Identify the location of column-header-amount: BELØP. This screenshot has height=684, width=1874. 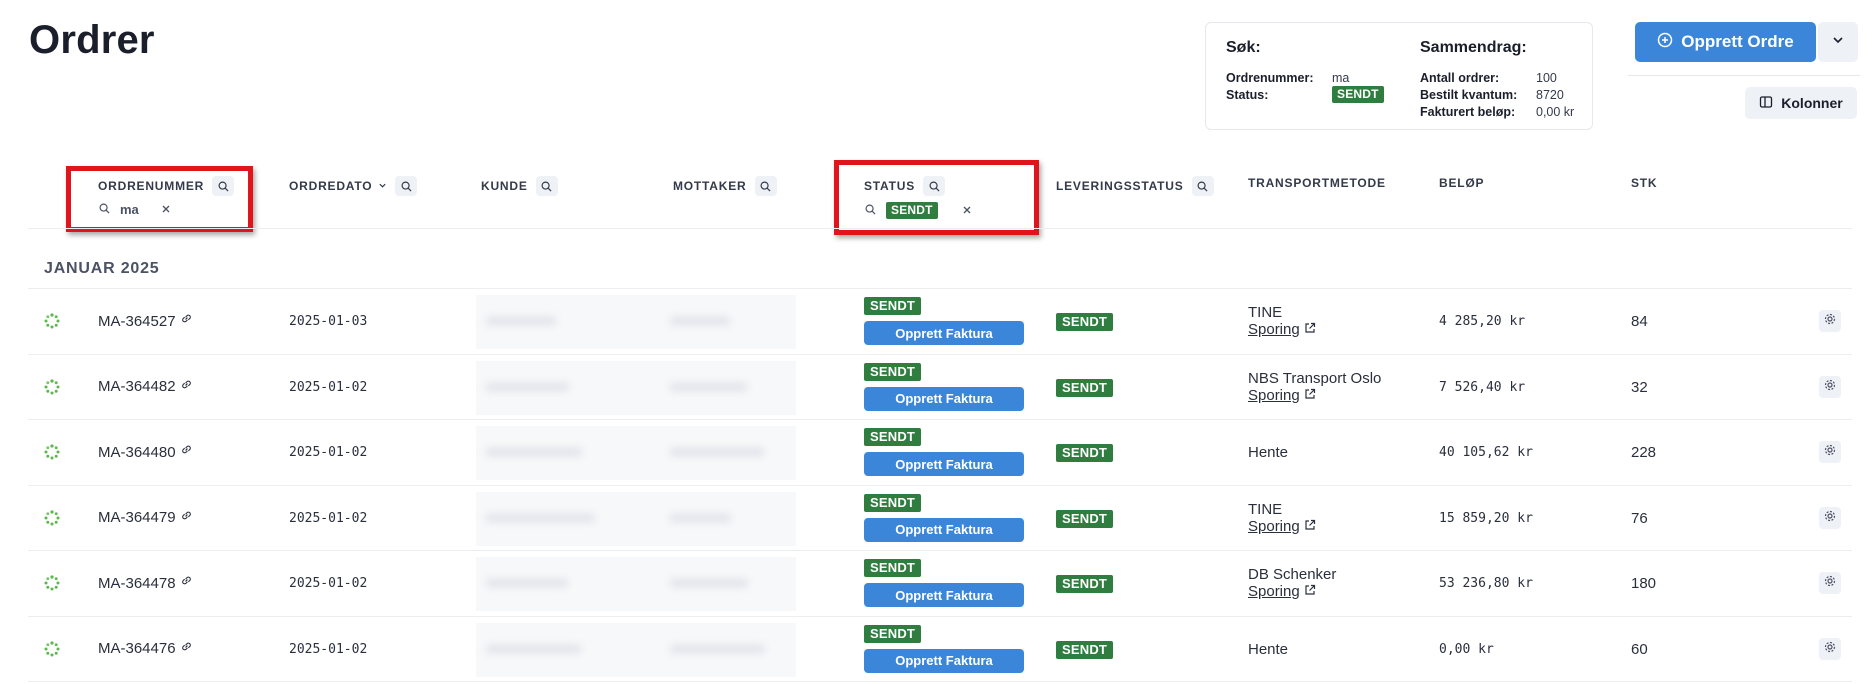
(1461, 183).